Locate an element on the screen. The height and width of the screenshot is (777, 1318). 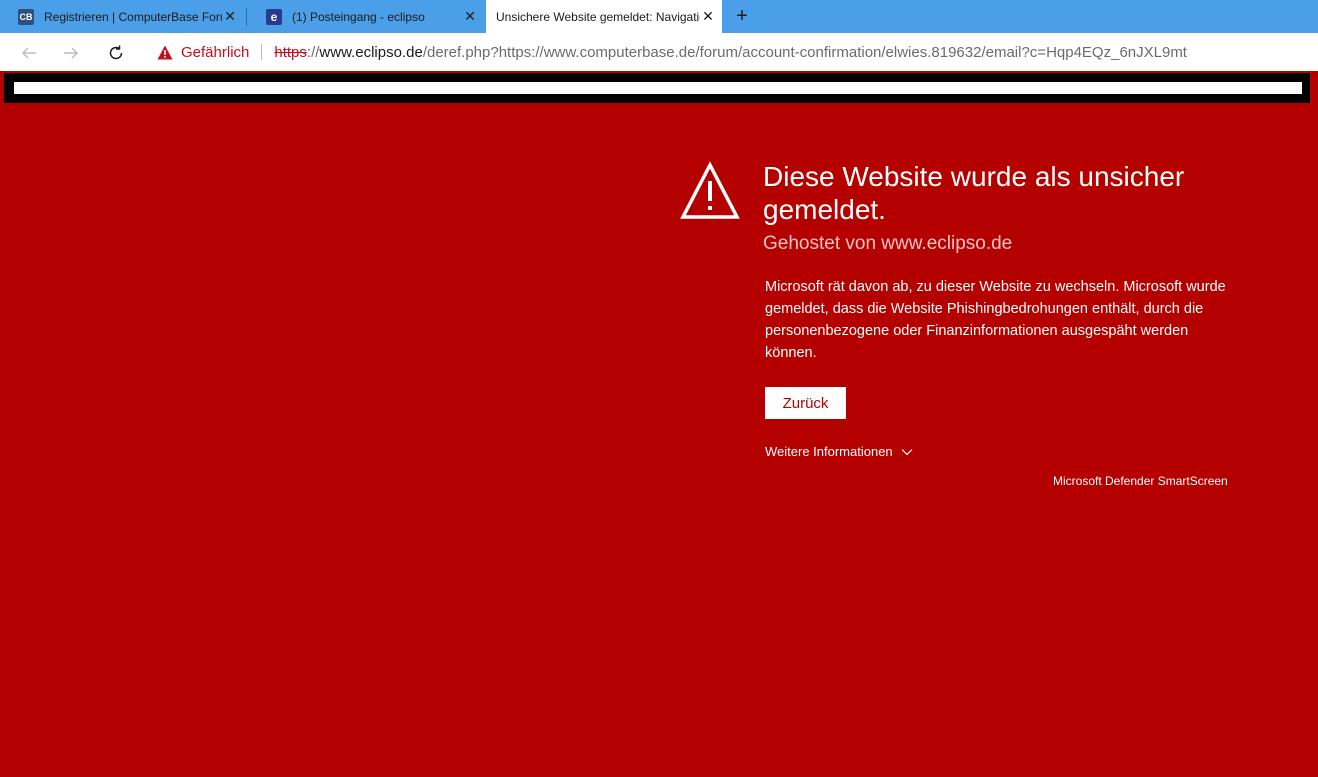
back-arrow-icon is located at coordinates (29, 53).